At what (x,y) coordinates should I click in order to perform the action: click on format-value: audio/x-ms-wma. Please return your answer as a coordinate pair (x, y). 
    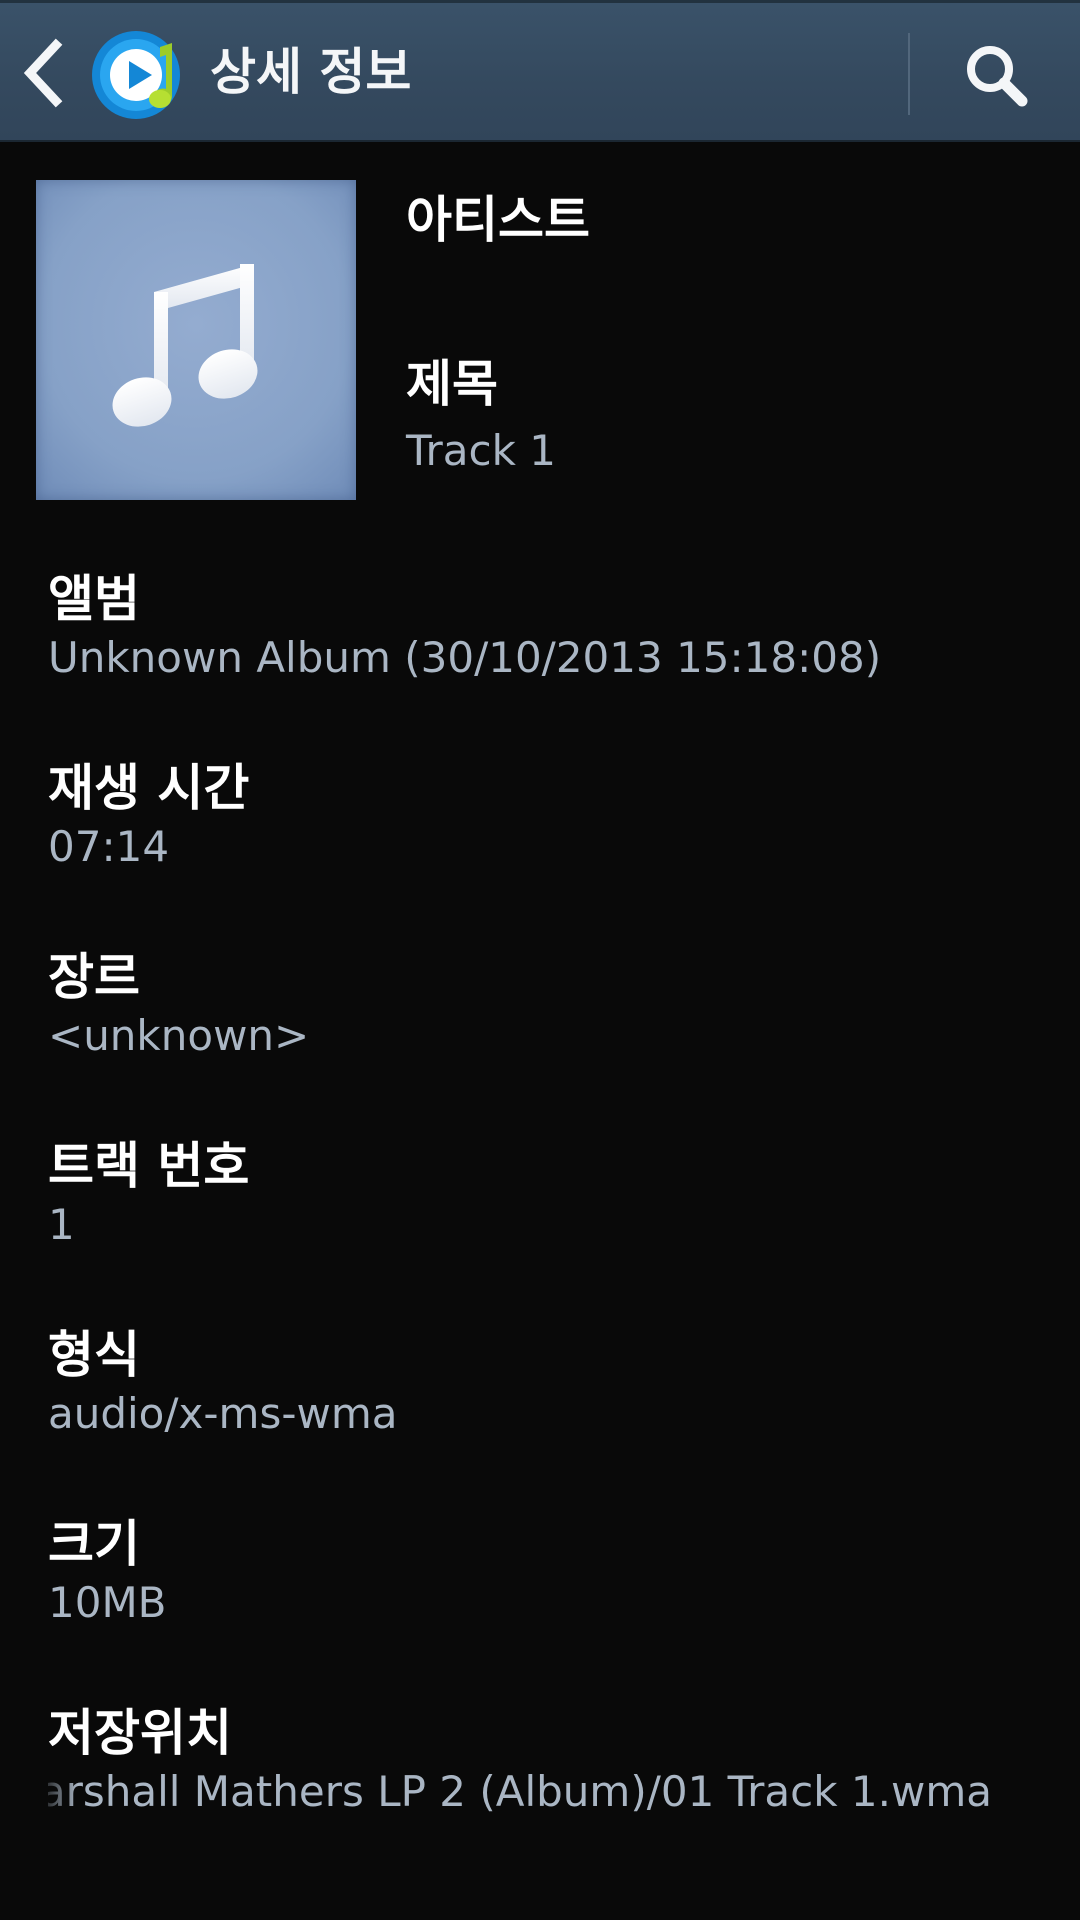
    Looking at the image, I should click on (223, 1413).